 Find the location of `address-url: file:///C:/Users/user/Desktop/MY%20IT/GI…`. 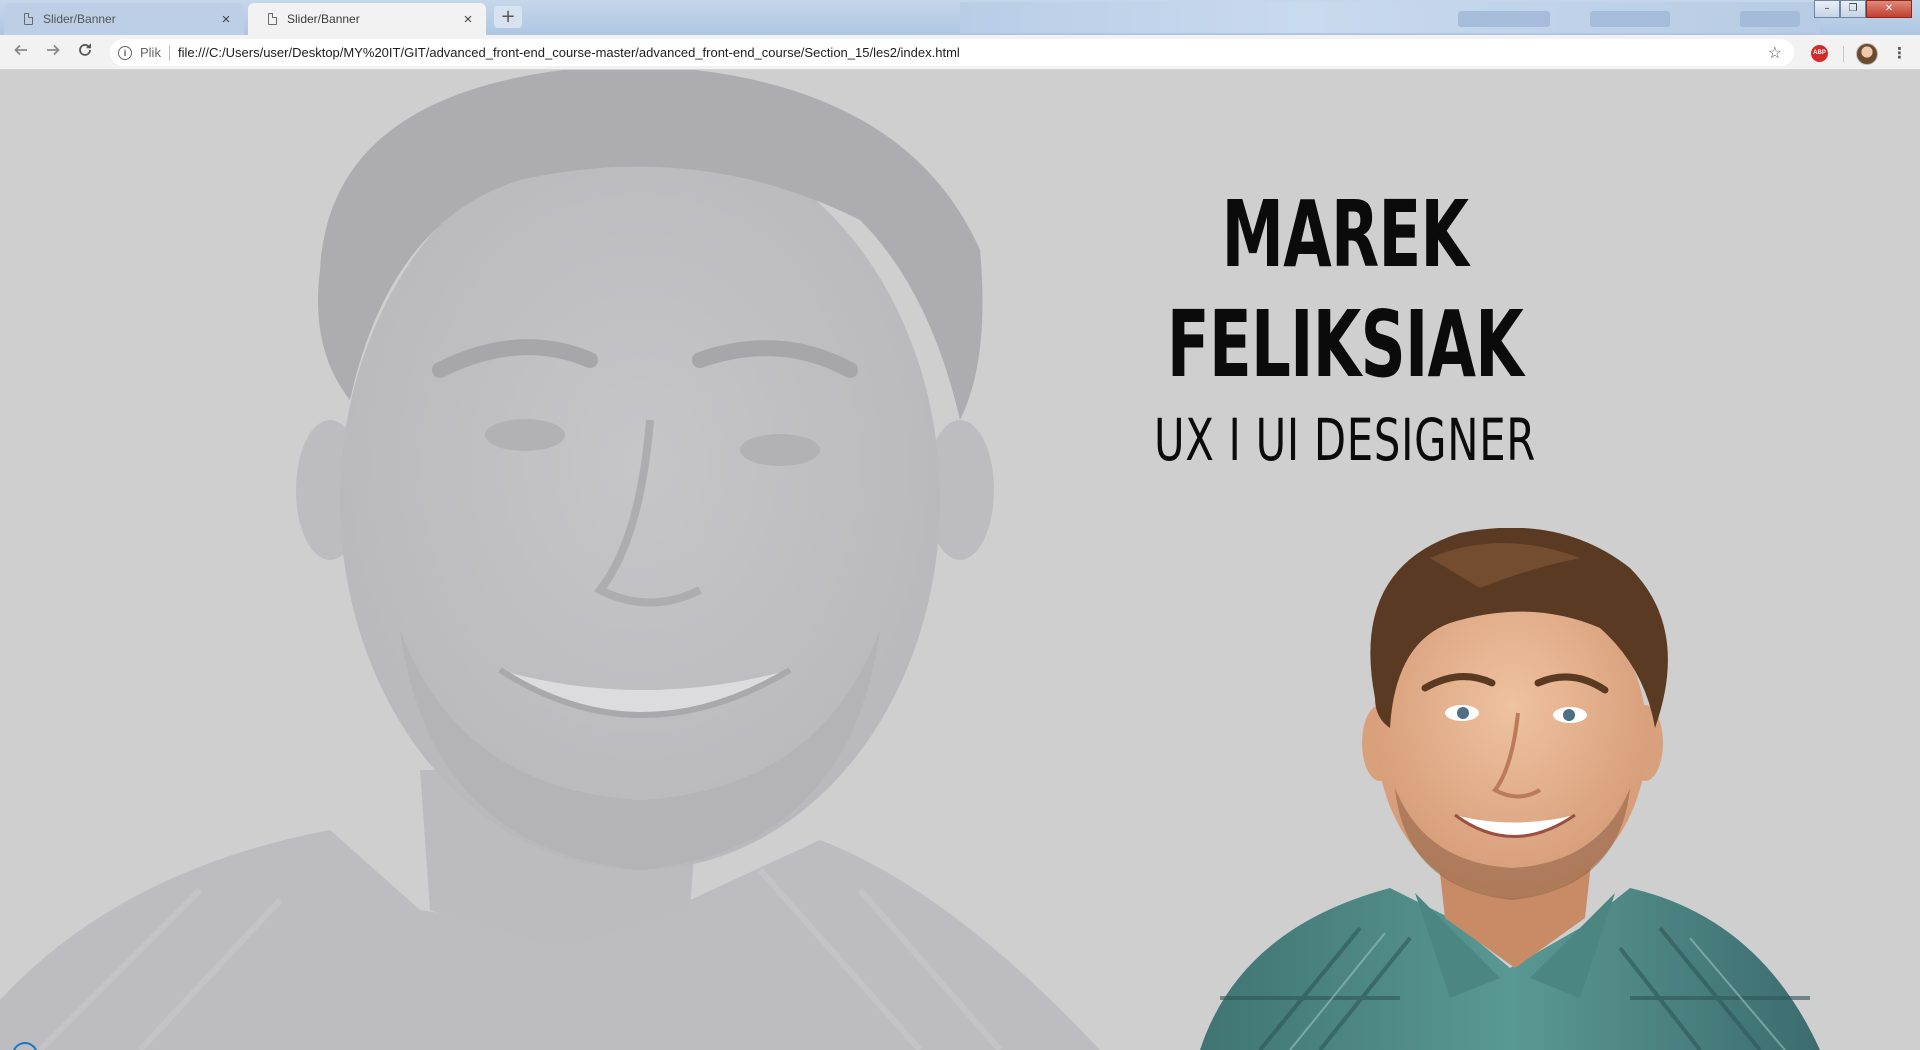

address-url: file:///C:/Users/user/Desktop/MY%20IT/GI… is located at coordinates (569, 52).